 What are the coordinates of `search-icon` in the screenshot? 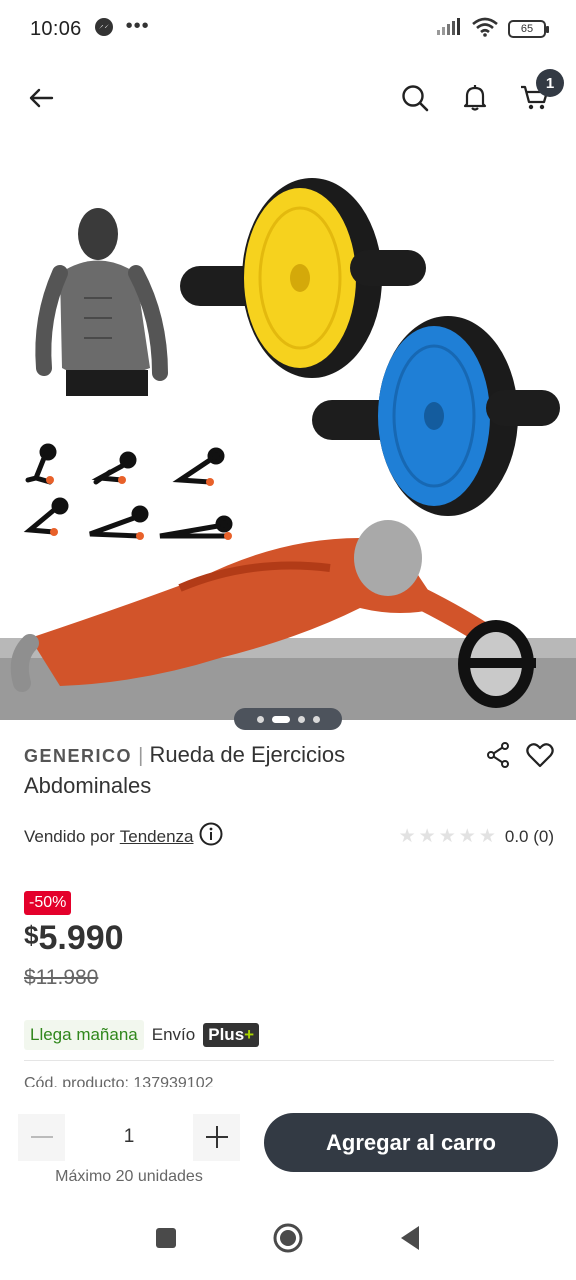 It's located at (415, 98).